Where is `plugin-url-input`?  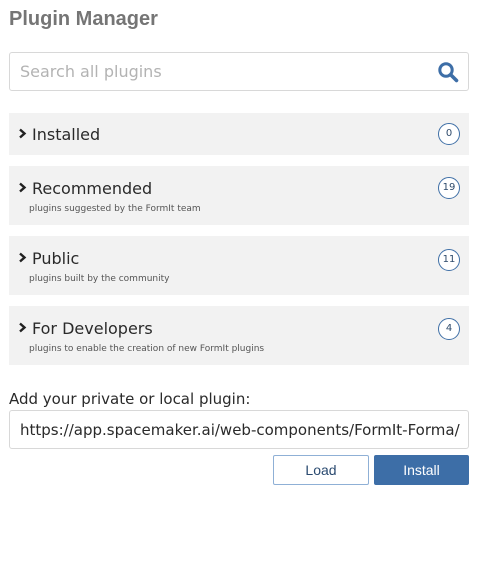 plugin-url-input is located at coordinates (240, 429).